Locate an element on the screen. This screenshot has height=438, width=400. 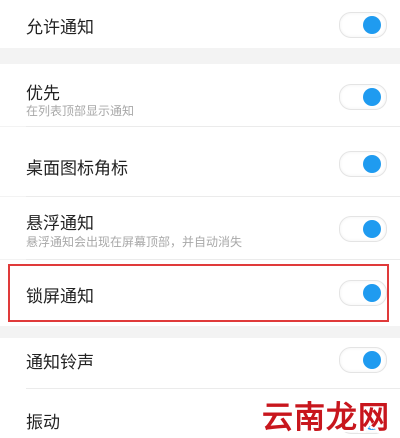
floating-notifications-label: 悬浮通知 is located at coordinates (60, 224).